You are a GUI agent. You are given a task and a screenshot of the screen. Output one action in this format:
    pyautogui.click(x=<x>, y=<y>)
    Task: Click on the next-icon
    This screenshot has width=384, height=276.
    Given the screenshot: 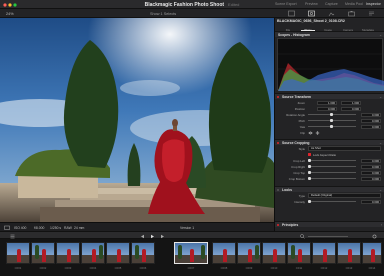 What is the action you would take?
    pyautogui.click(x=162, y=236)
    